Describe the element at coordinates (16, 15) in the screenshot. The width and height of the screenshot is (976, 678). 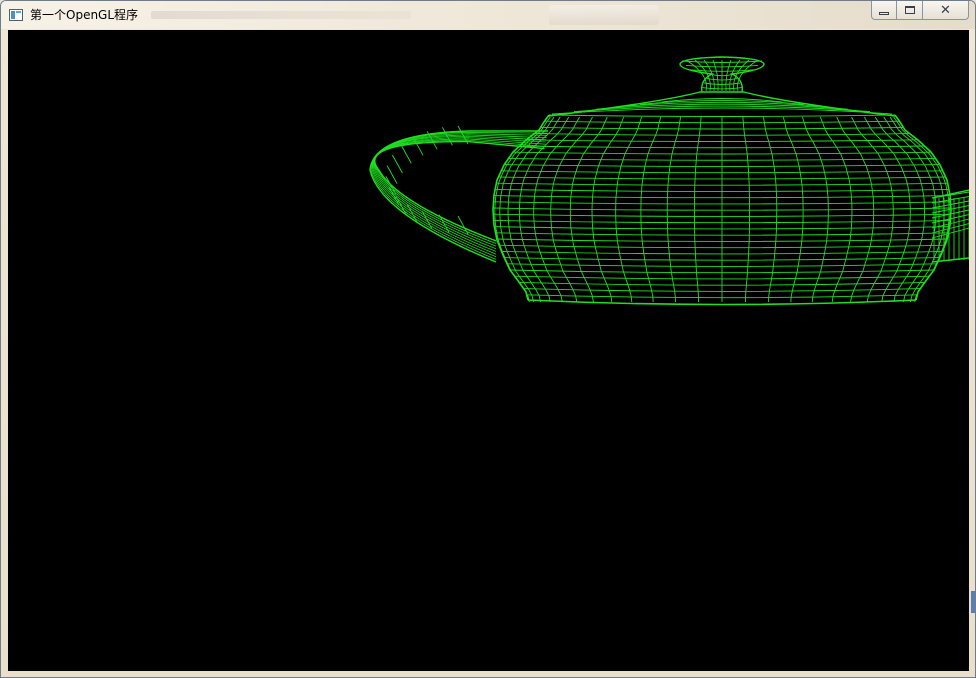
I see `application-window-icon` at that location.